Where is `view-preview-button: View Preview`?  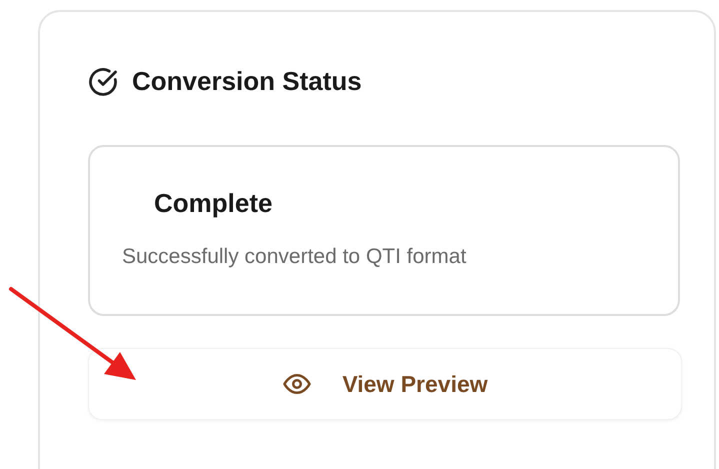
view-preview-button: View Preview is located at coordinates (385, 384).